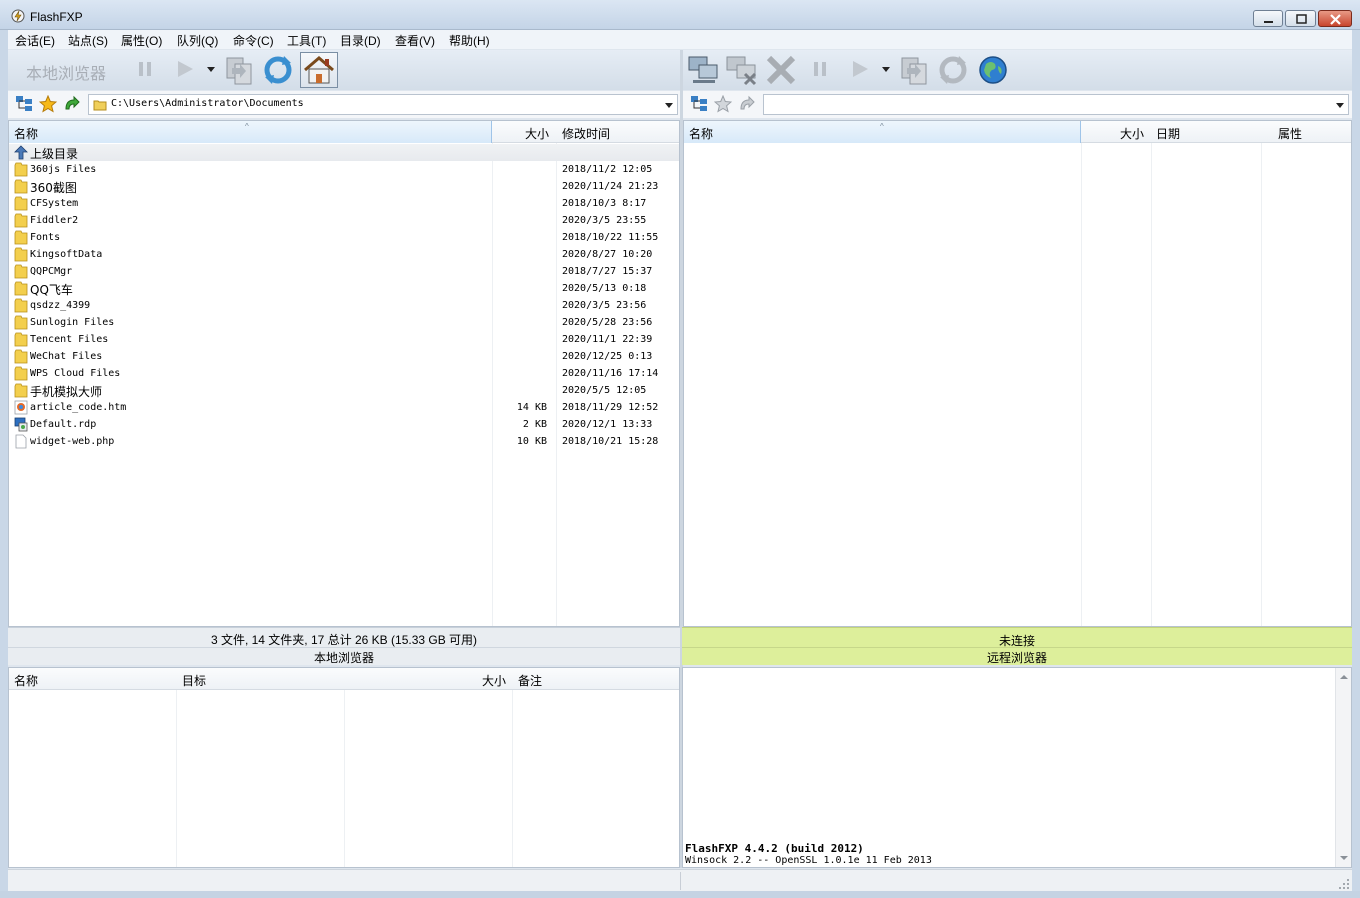 This screenshot has height=898, width=1360. Describe the element at coordinates (344, 441) in the screenshot. I see `file-row: widget-web.php 10 KB 2018/10/21 15:28` at that location.